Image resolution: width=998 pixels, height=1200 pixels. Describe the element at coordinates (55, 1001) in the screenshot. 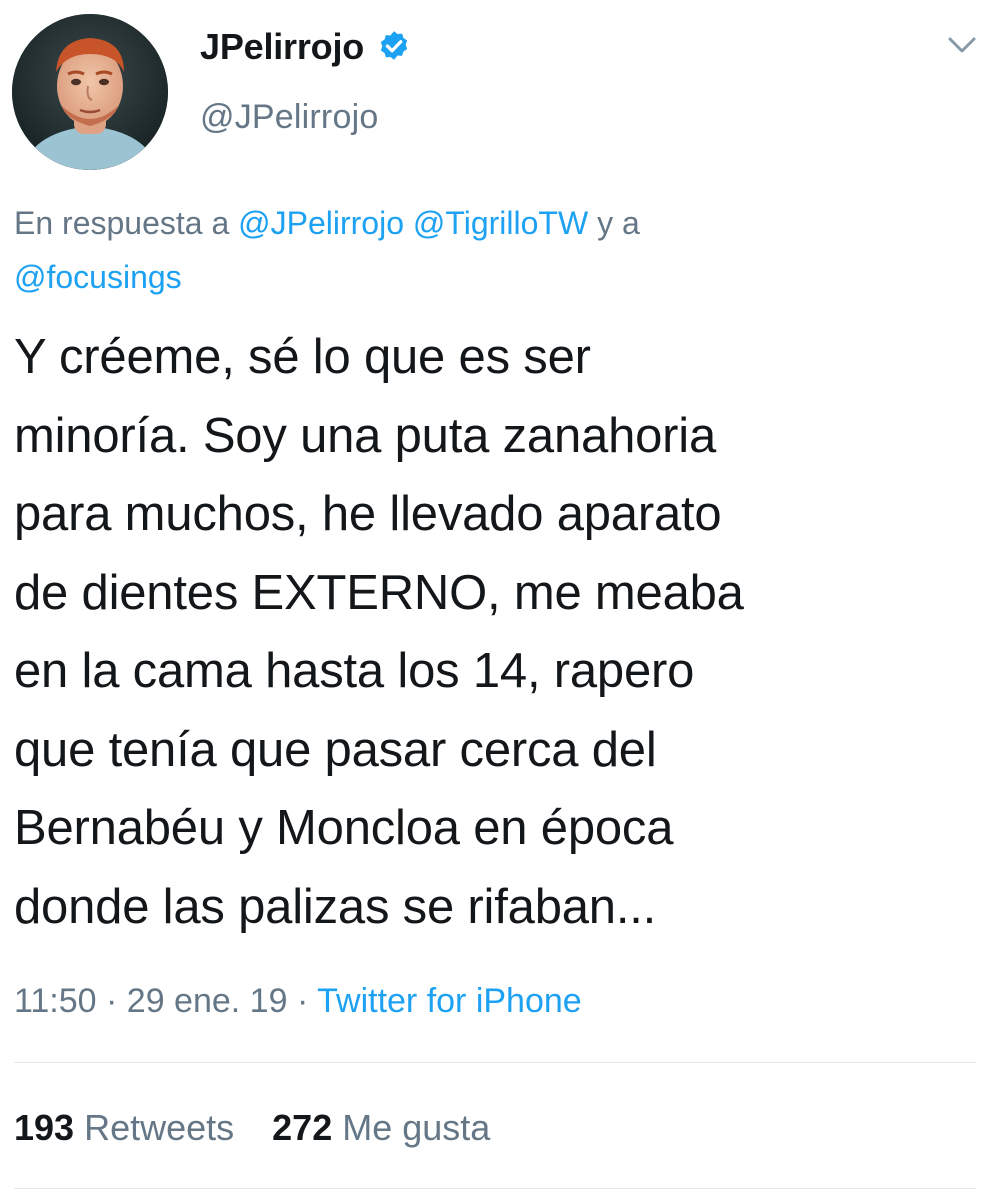

I see `tweet-time: 11:50` at that location.